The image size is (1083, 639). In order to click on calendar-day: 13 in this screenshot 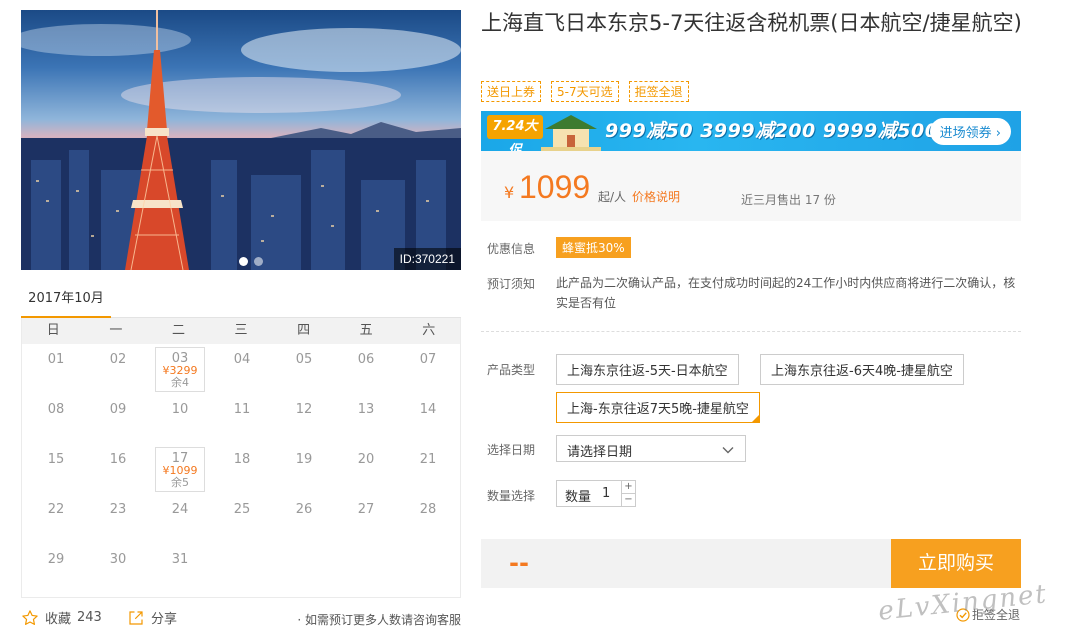, I will do `click(366, 419)`.